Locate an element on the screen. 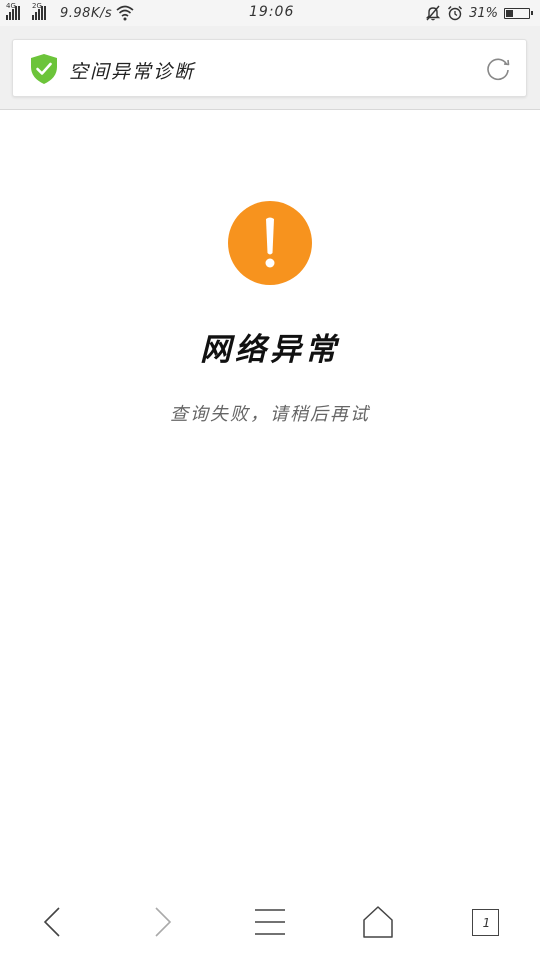  status-bar-right: 31% is located at coordinates (479, 13).